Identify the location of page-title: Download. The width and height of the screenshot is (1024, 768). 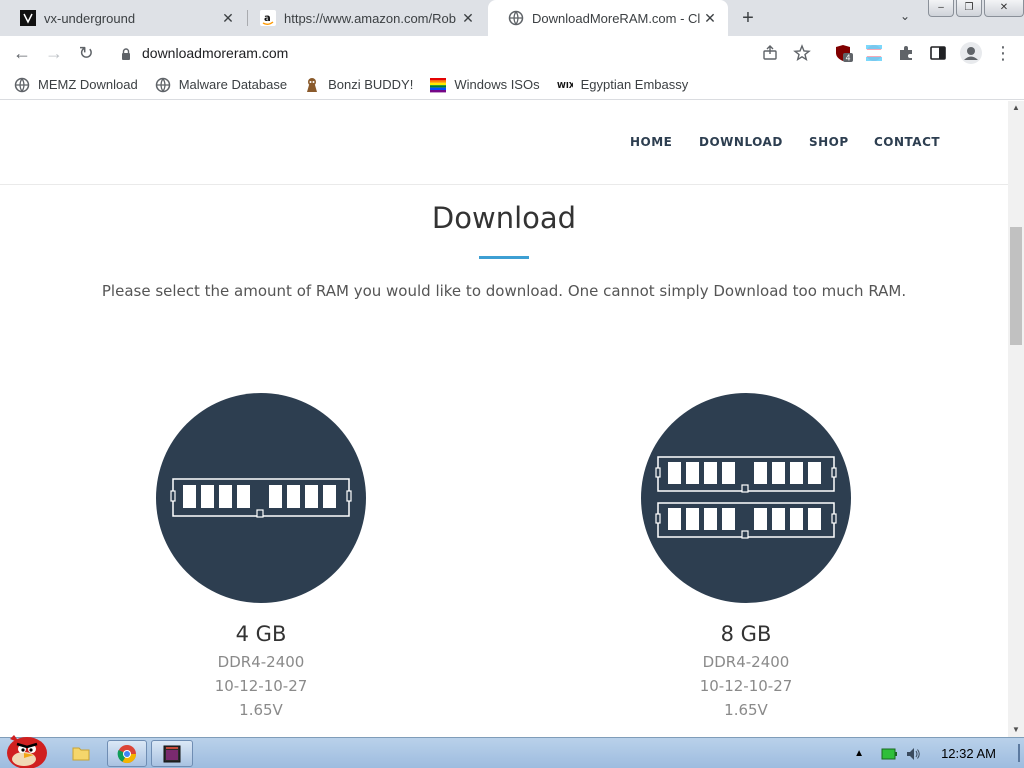
(504, 218).